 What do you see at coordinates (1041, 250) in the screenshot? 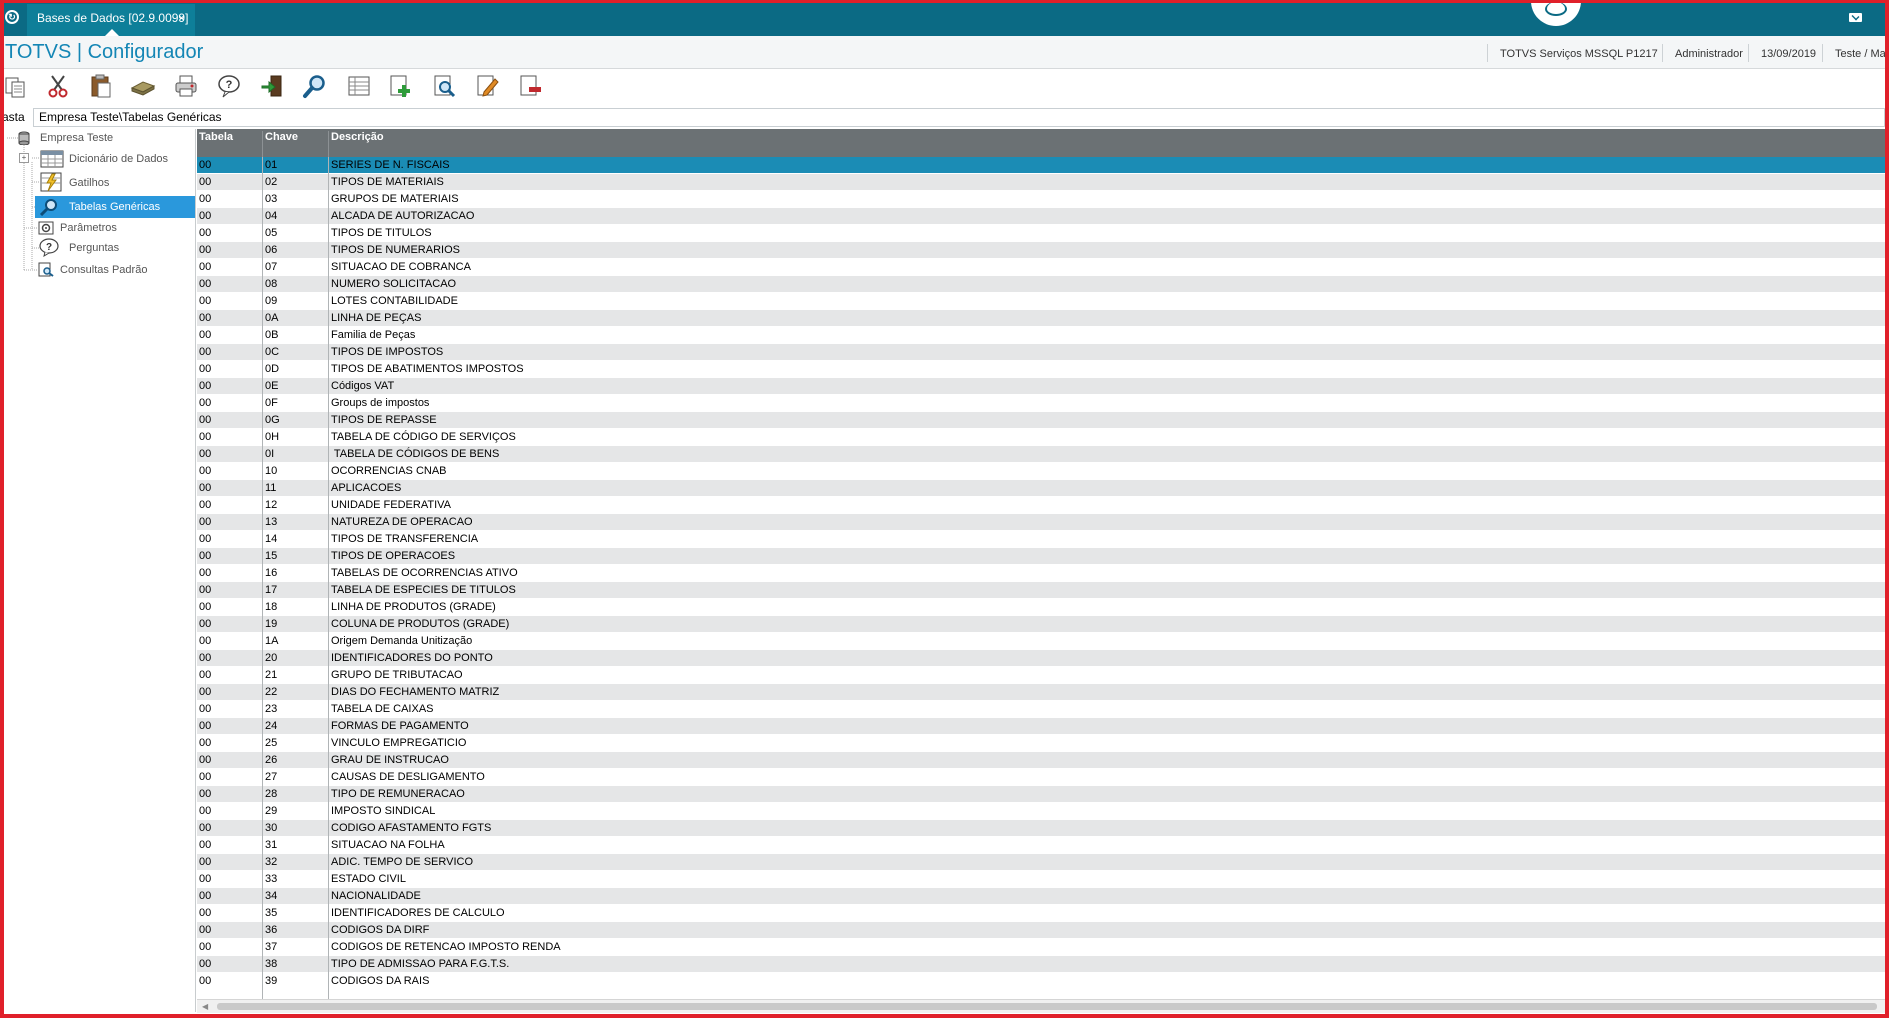
I see `table-row: 00 06 TIPOS DE NUMERARIOS` at bounding box center [1041, 250].